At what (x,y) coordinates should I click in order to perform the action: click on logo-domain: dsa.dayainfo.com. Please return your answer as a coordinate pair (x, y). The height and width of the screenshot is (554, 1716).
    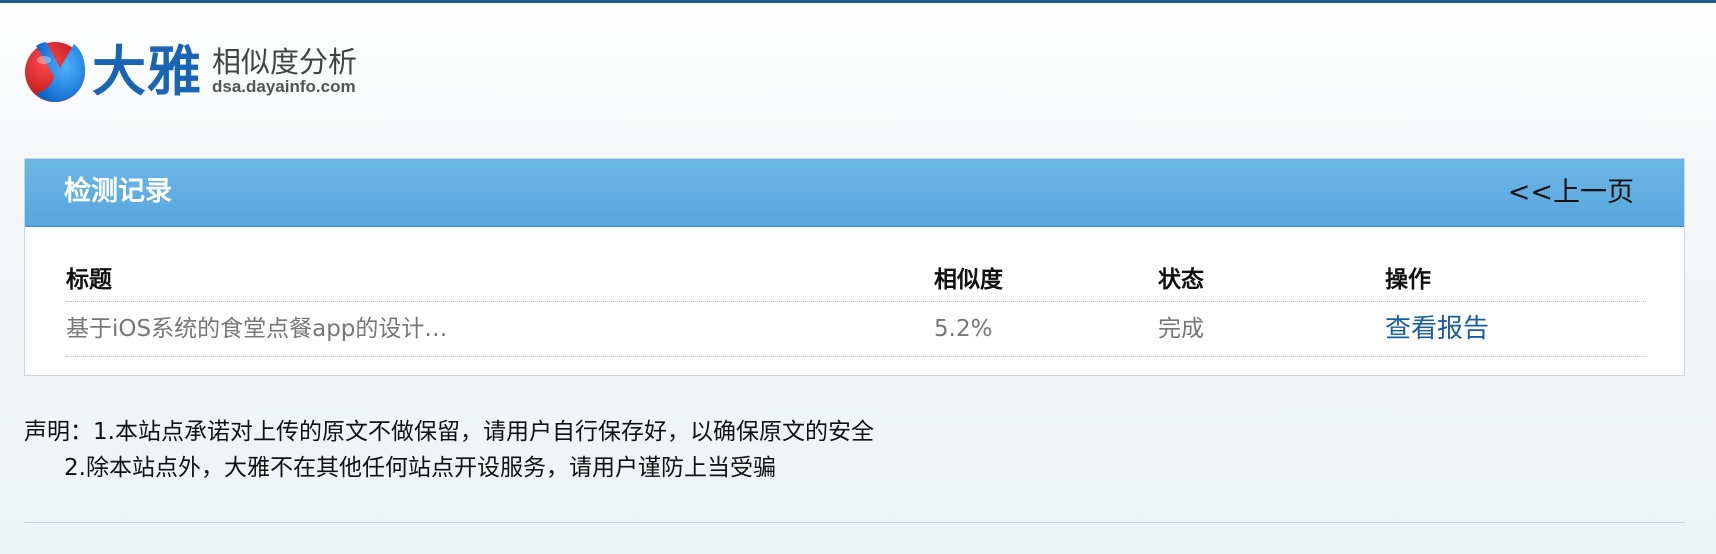
    Looking at the image, I should click on (284, 86).